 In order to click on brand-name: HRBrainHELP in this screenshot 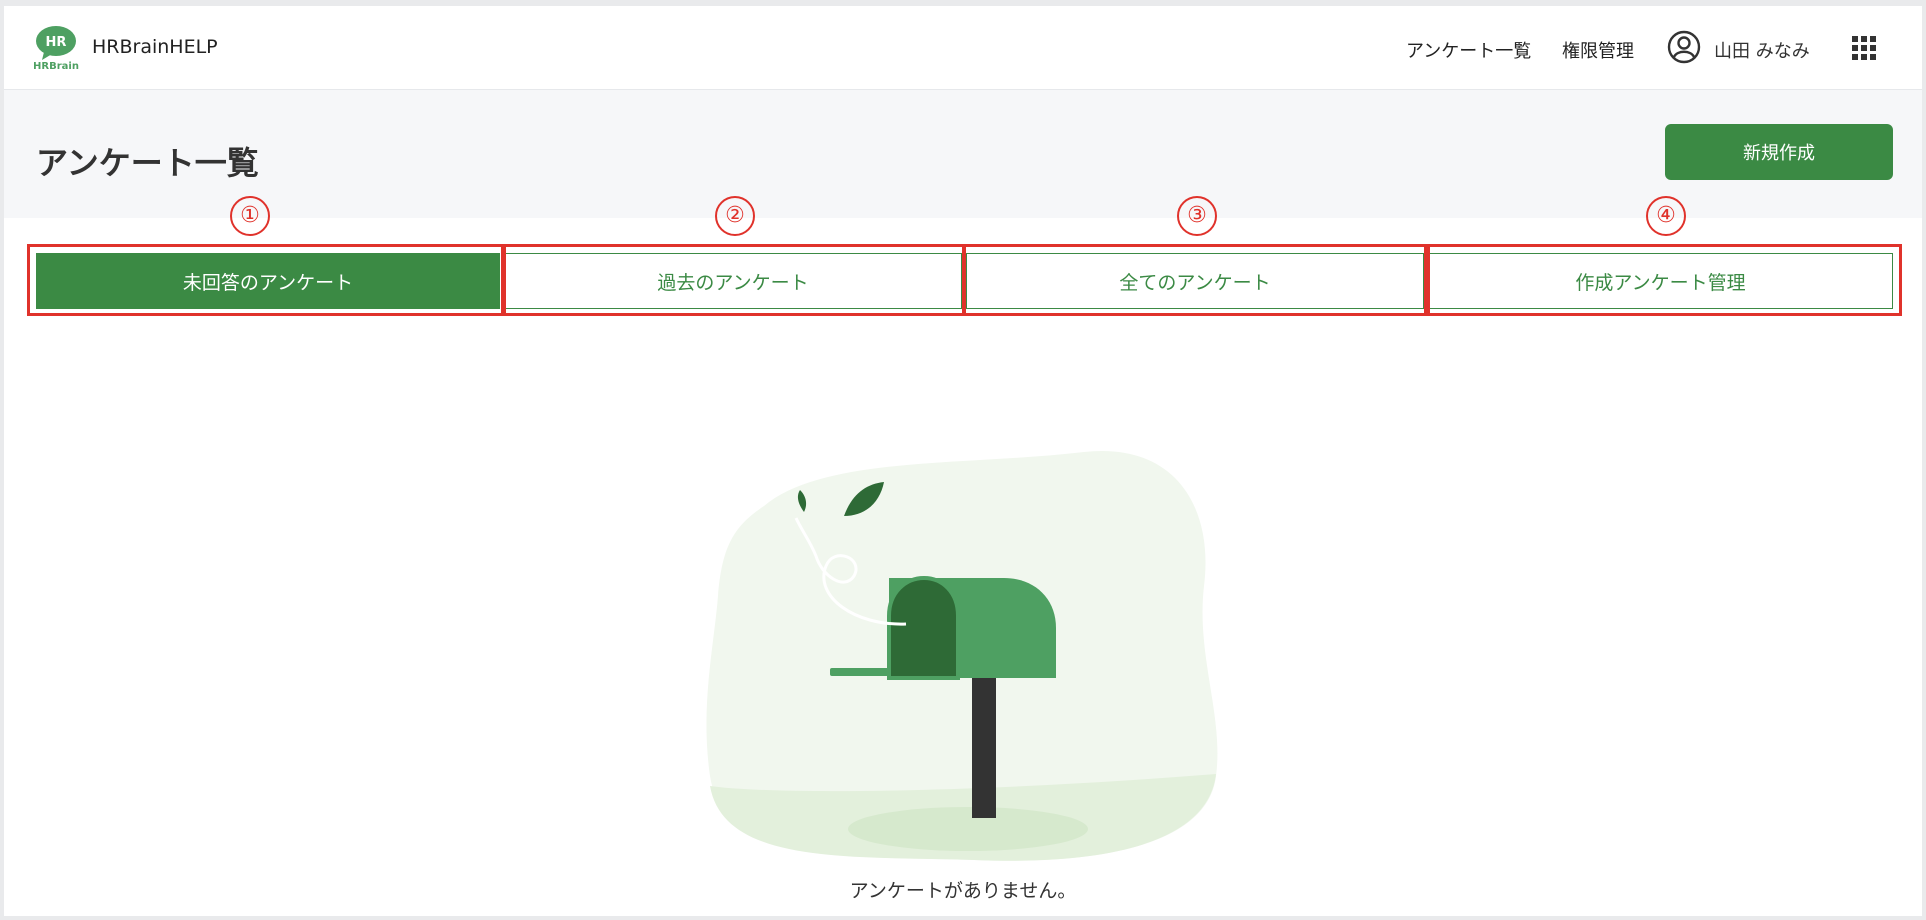, I will do `click(155, 47)`.